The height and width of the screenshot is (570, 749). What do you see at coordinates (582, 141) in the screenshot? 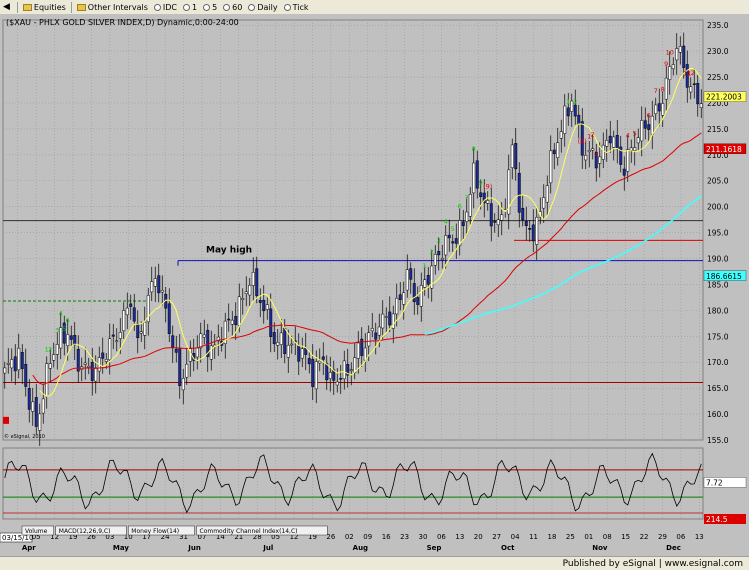
I see `sequence-label: (9)` at bounding box center [582, 141].